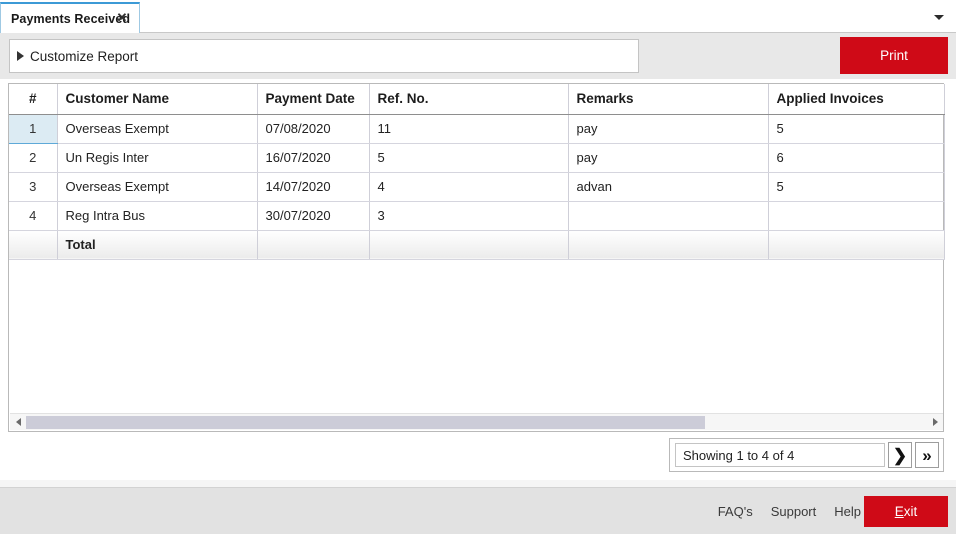  What do you see at coordinates (735, 511) in the screenshot?
I see `footer-link-faqs: FAQ's` at bounding box center [735, 511].